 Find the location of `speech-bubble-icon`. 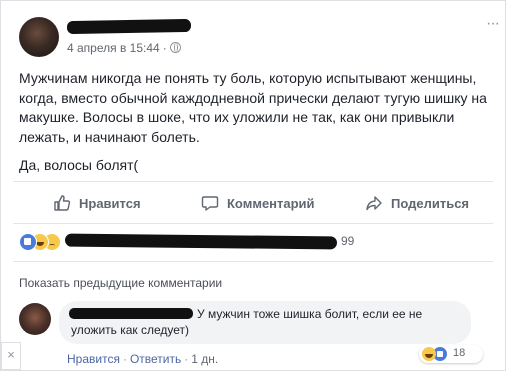

speech-bubble-icon is located at coordinates (210, 203).